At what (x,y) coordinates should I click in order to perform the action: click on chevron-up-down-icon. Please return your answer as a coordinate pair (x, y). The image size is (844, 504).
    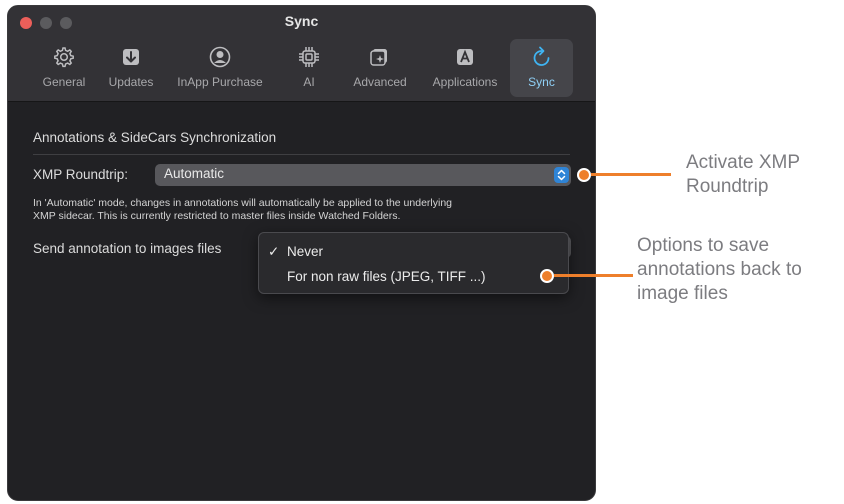
    Looking at the image, I should click on (561, 175).